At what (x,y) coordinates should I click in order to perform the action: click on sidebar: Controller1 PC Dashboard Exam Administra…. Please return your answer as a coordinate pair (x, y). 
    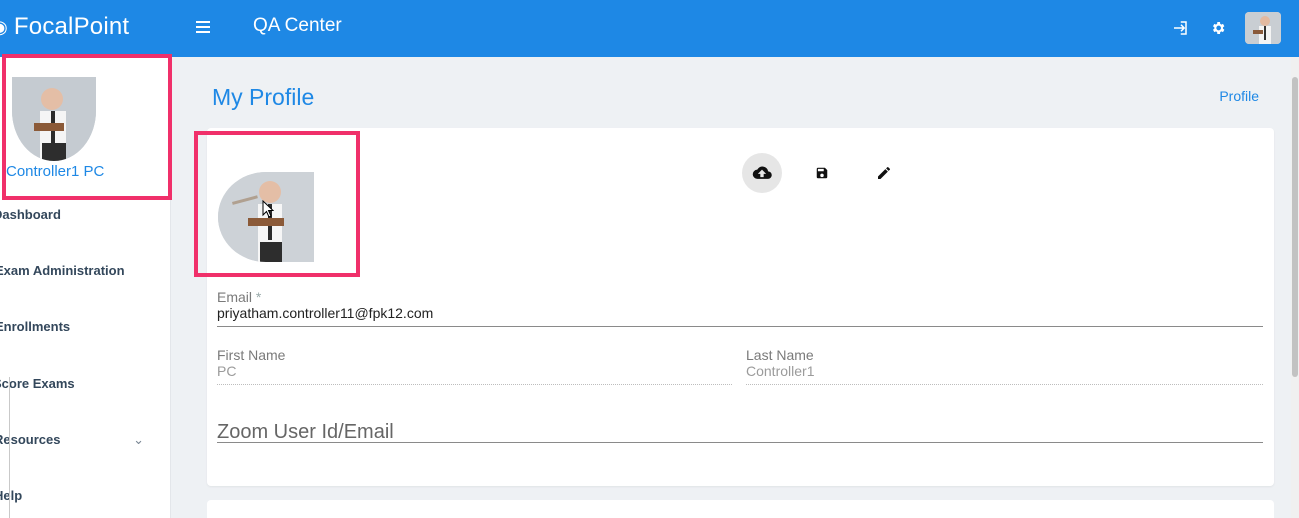
    Looking at the image, I should click on (85, 287).